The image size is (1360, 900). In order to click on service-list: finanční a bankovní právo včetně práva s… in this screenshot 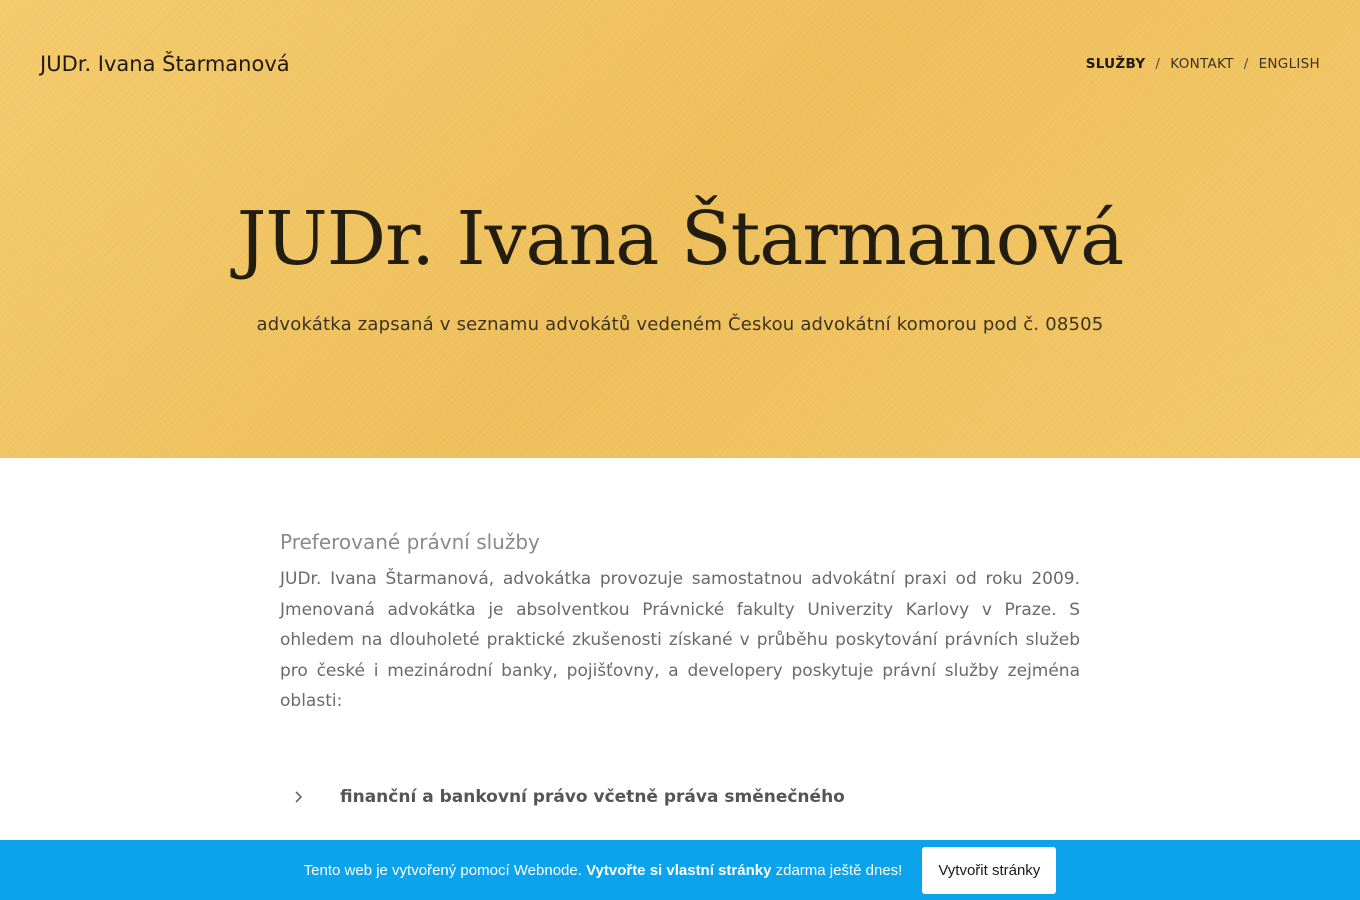, I will do `click(680, 797)`.